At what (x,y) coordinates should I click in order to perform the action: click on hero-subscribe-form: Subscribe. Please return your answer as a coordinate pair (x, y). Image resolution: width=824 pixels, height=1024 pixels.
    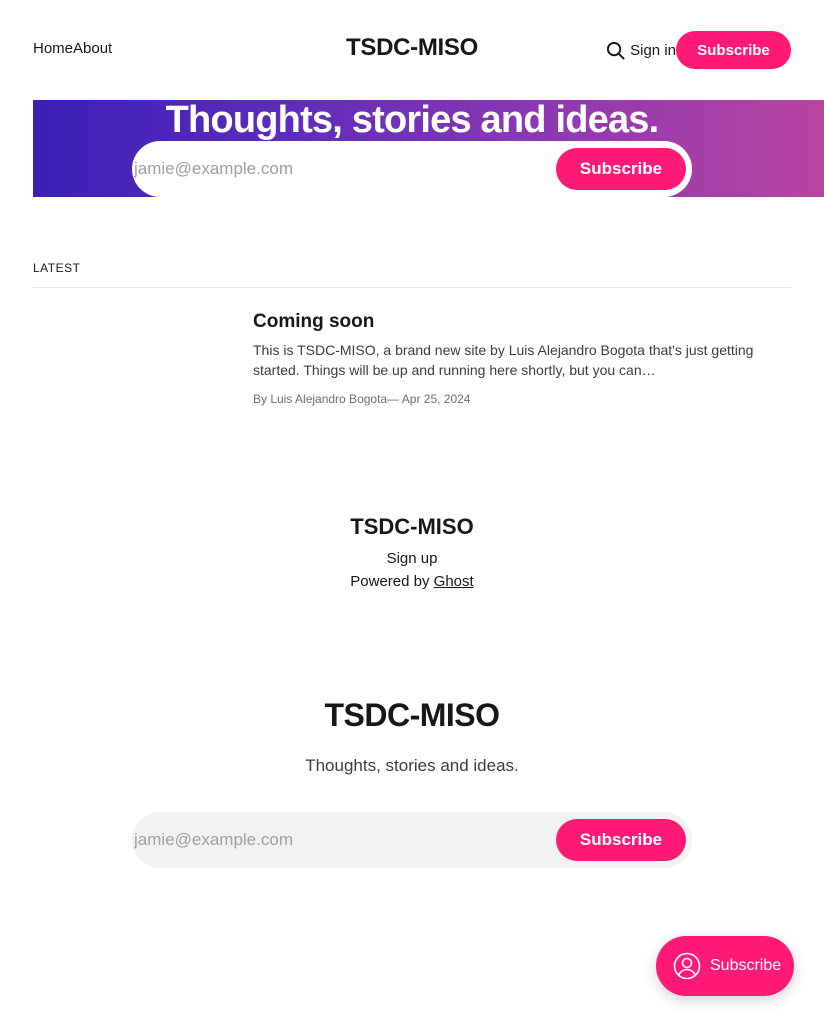
    Looking at the image, I should click on (412, 169).